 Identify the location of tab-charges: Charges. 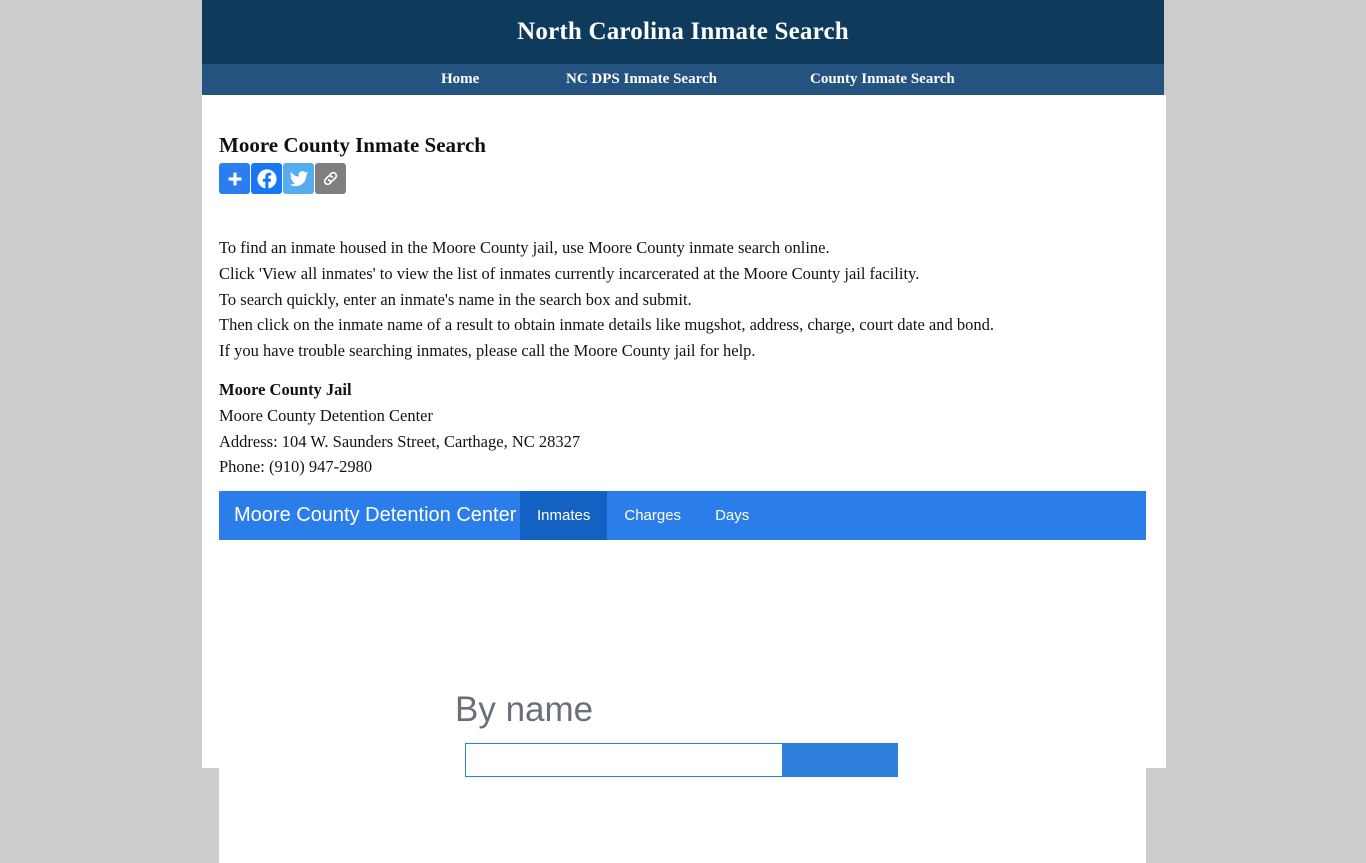
(652, 515).